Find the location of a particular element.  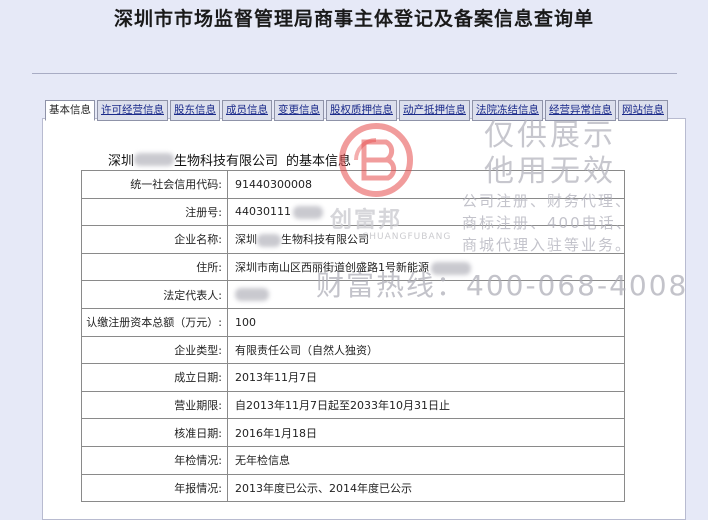

registered-capital-value: 100 is located at coordinates (426, 322).